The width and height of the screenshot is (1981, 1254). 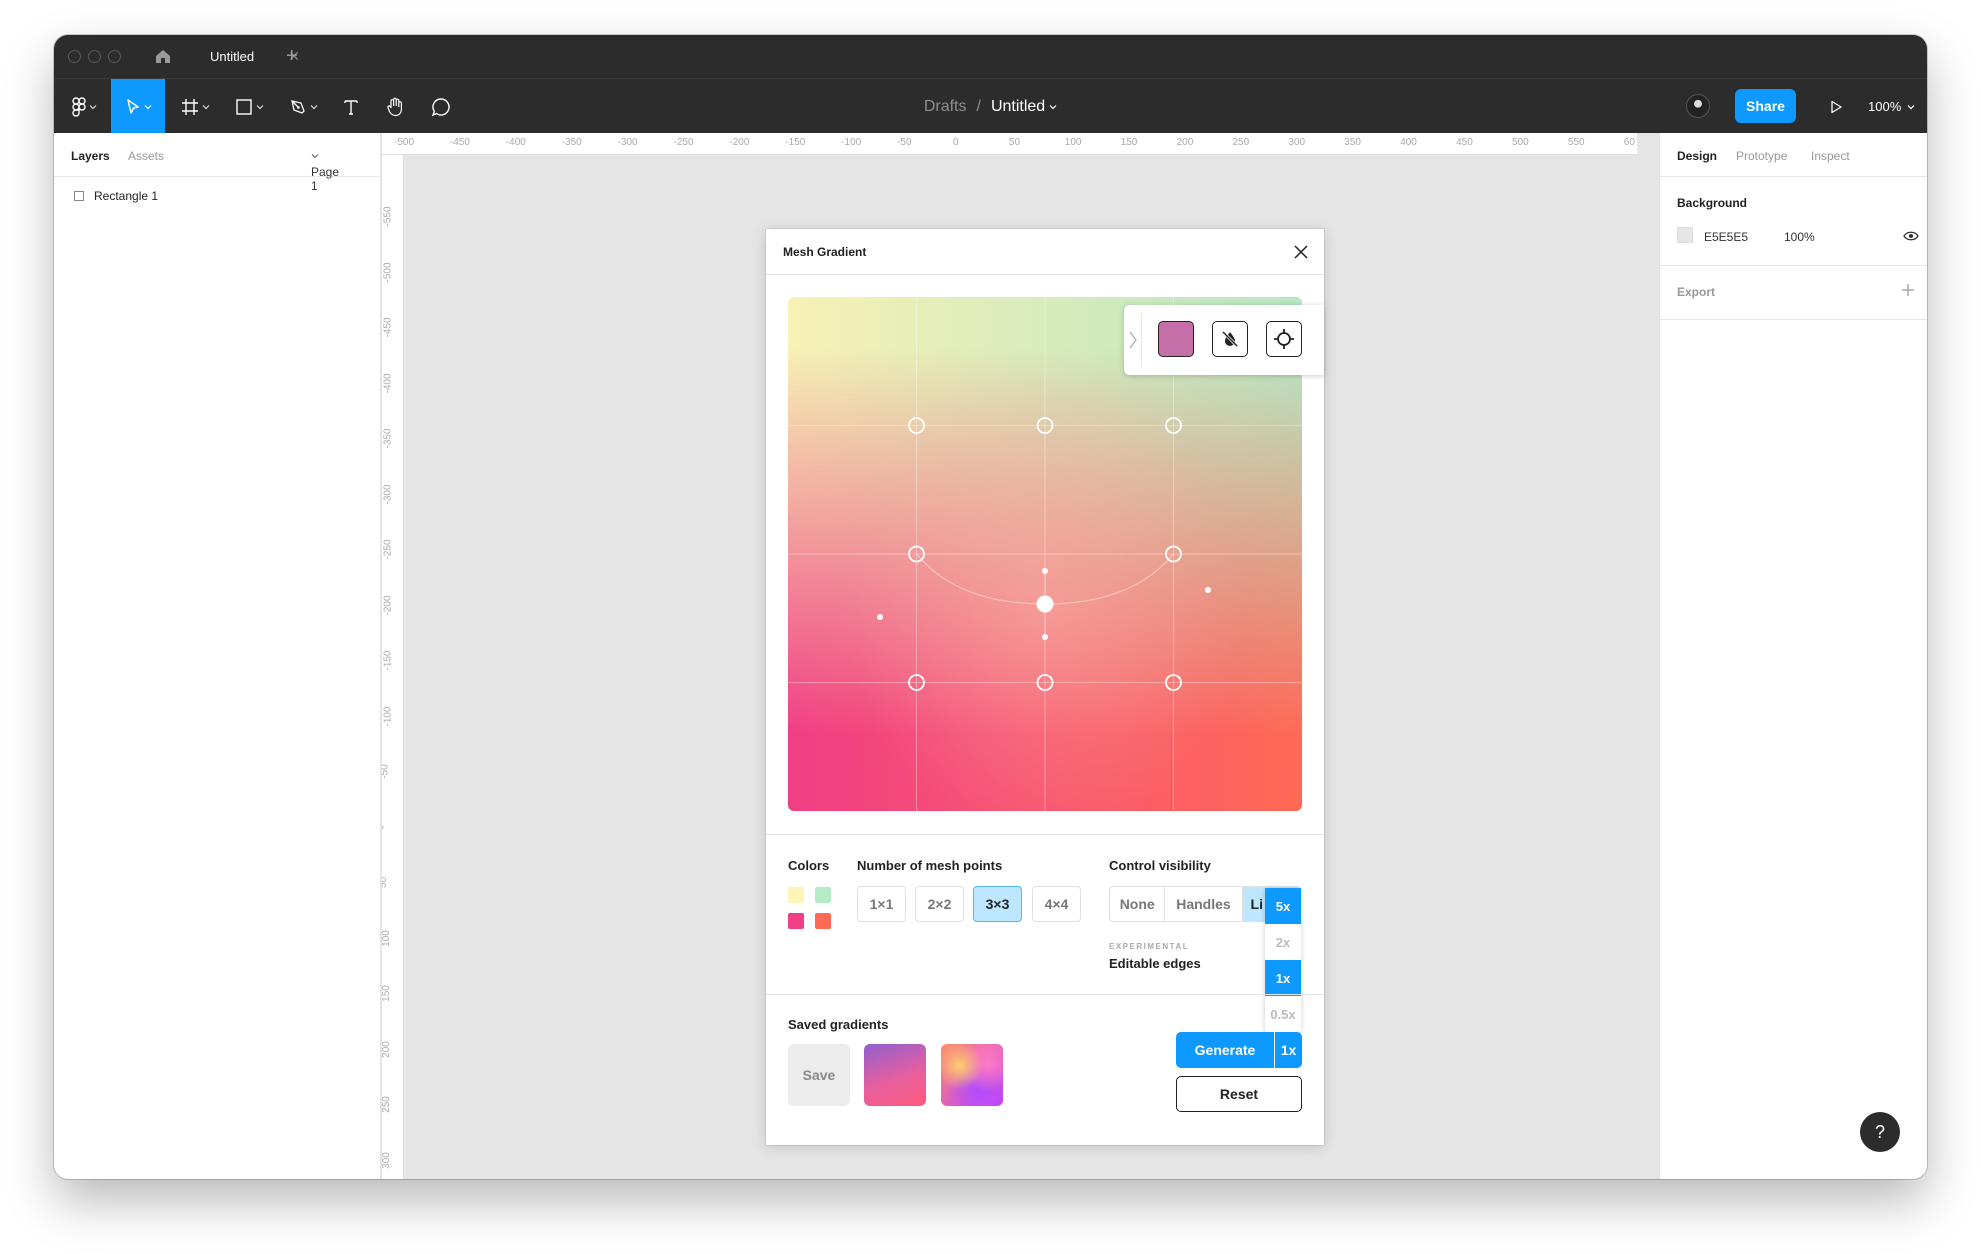 I want to click on eye-icon, so click(x=1911, y=236).